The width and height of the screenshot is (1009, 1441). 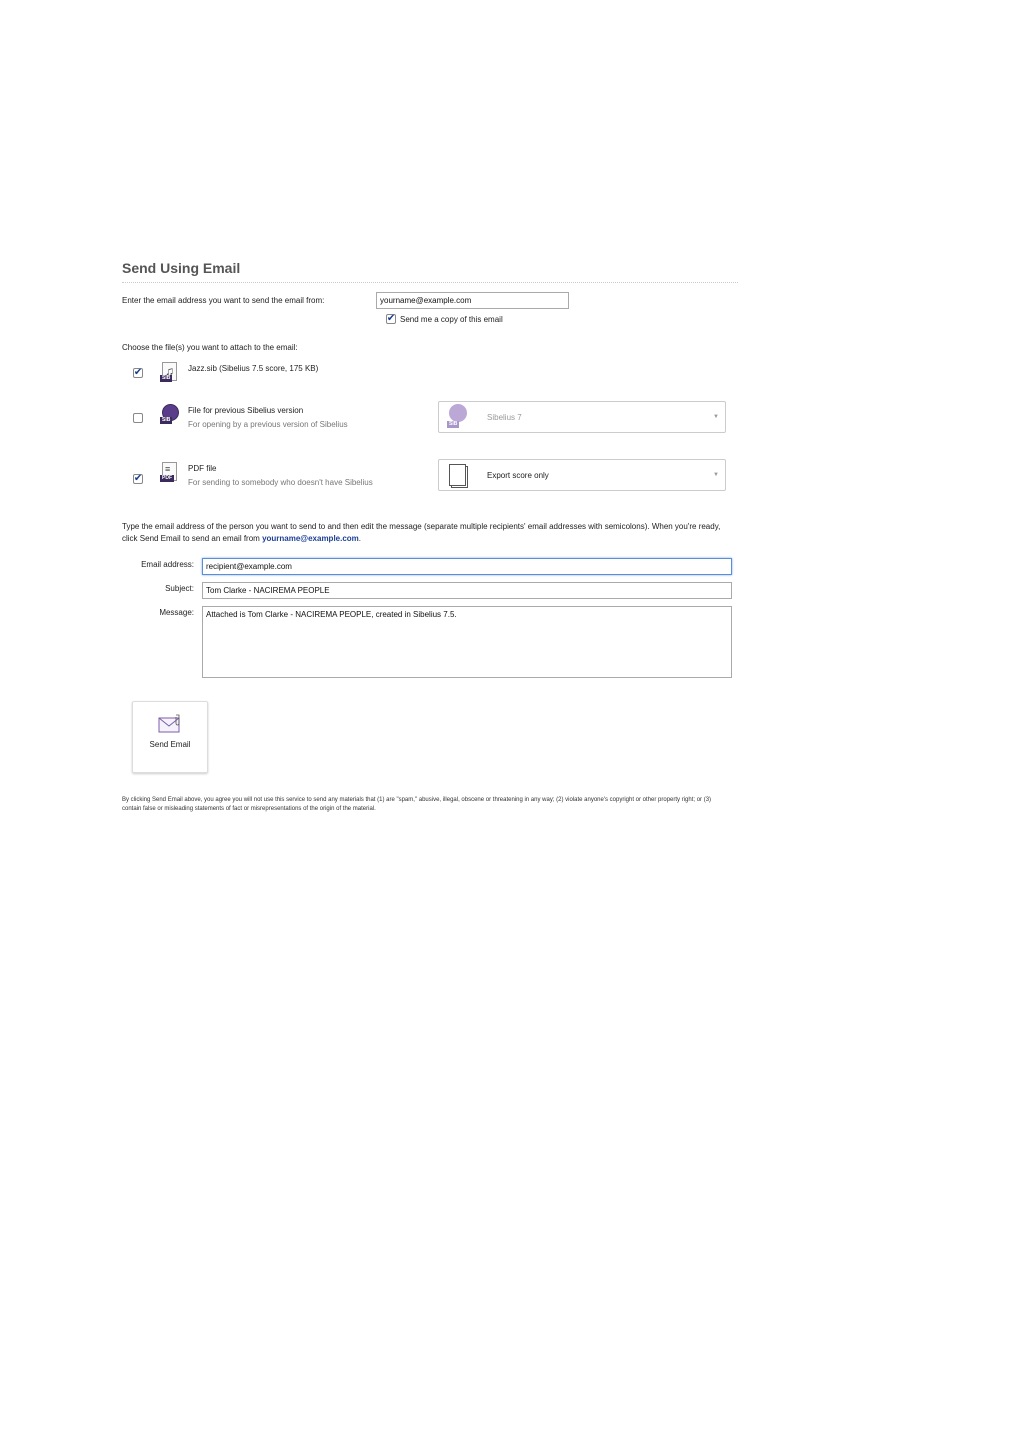 I want to click on pdf-export-value: Export score only, so click(x=518, y=475).